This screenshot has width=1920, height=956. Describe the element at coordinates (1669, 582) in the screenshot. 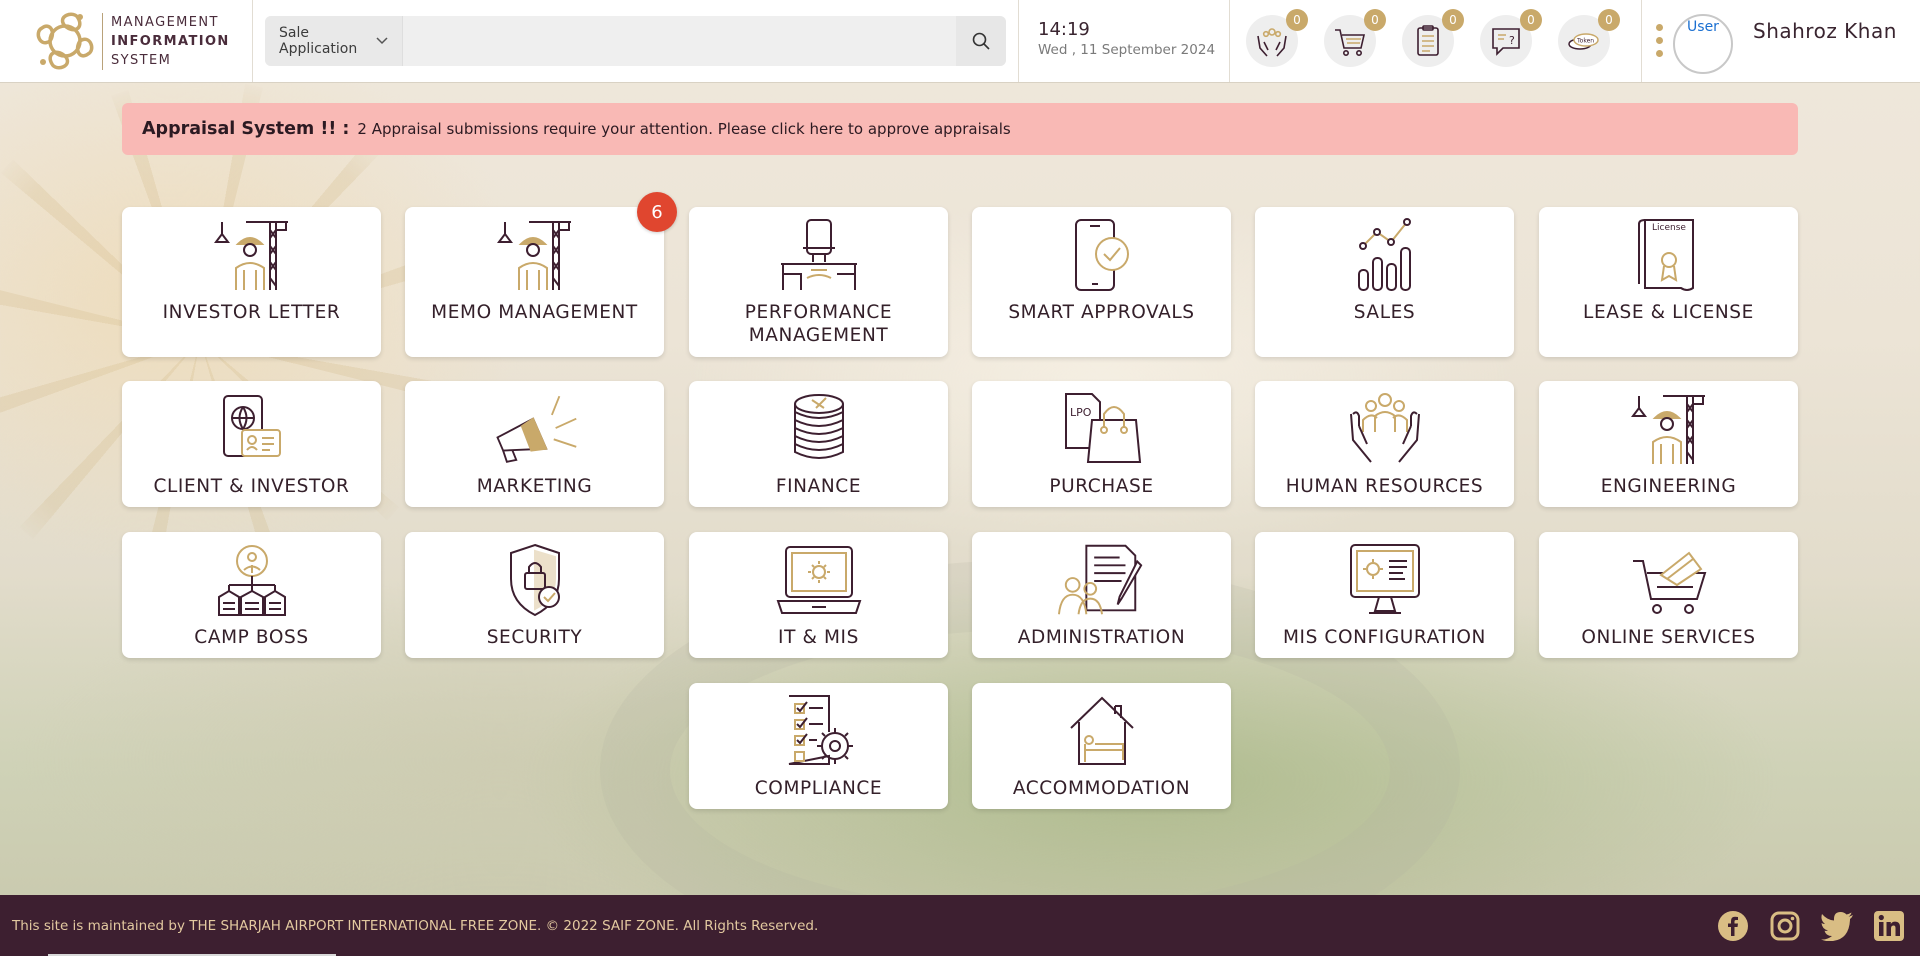

I see `cart-card-icon` at that location.